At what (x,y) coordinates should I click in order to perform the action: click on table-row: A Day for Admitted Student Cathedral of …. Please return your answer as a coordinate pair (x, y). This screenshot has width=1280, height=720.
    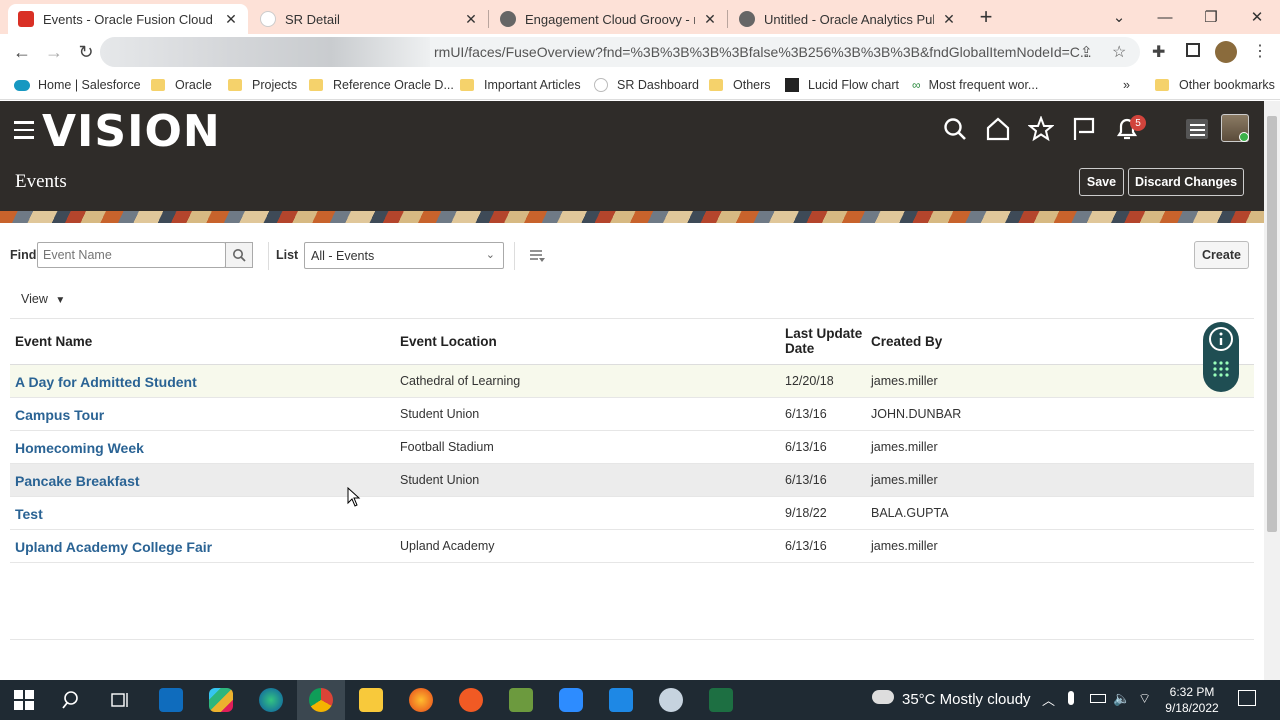
    Looking at the image, I should click on (632, 381).